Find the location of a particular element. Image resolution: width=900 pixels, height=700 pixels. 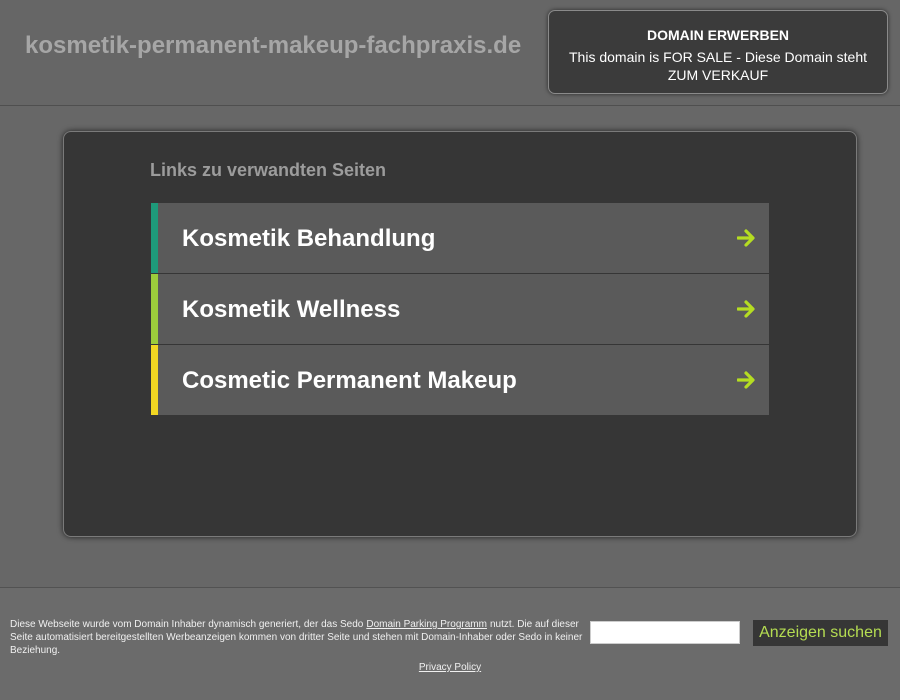

link-label: Kosmetik Wellness is located at coordinates (291, 309).